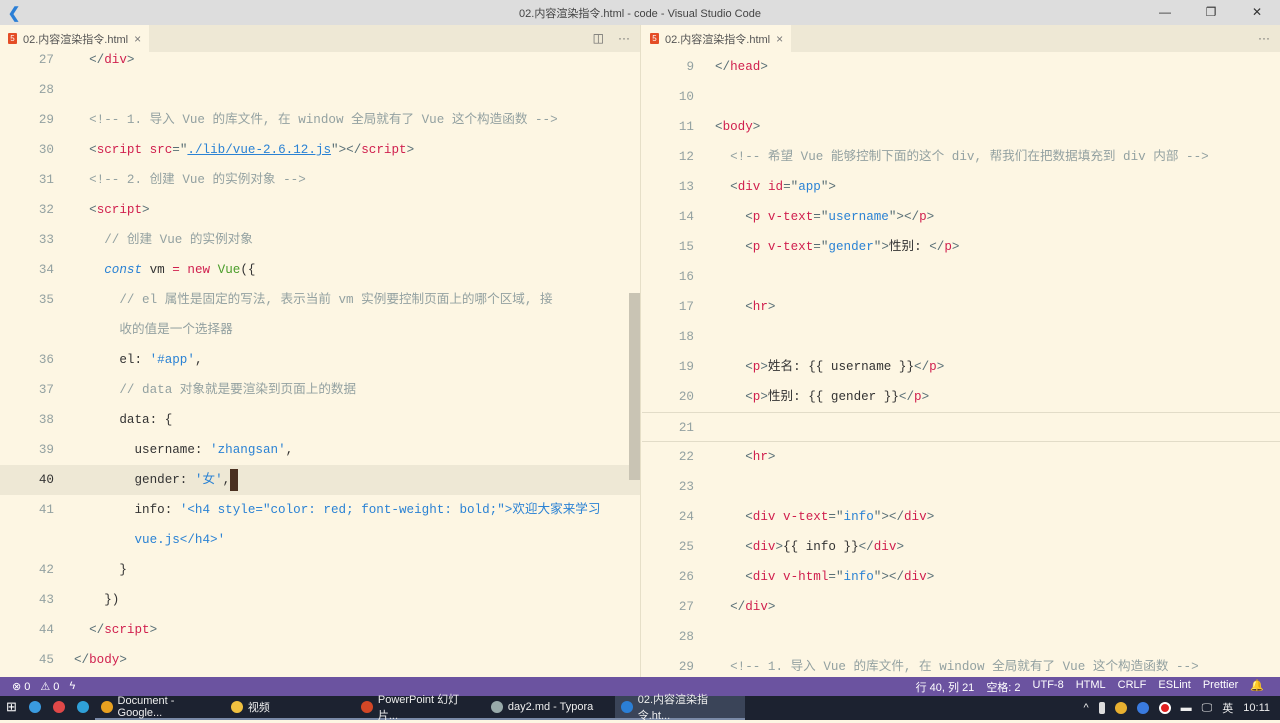 The height and width of the screenshot is (723, 1280). Describe the element at coordinates (1186, 708) in the screenshot. I see `battery-icon: ▬` at that location.